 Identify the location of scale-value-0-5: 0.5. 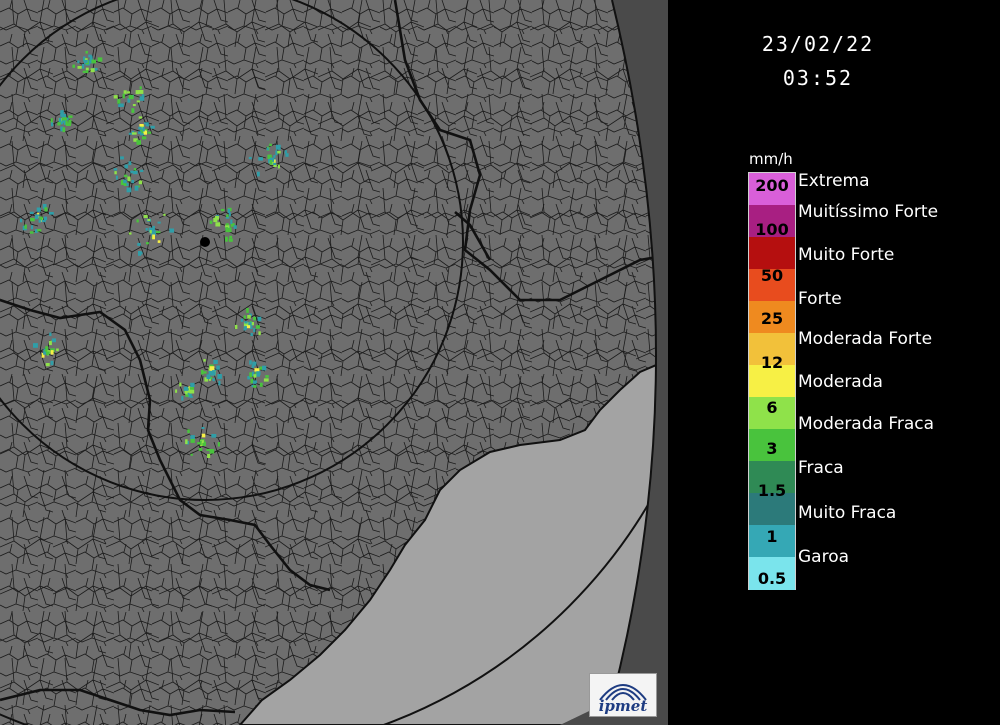
(772, 578).